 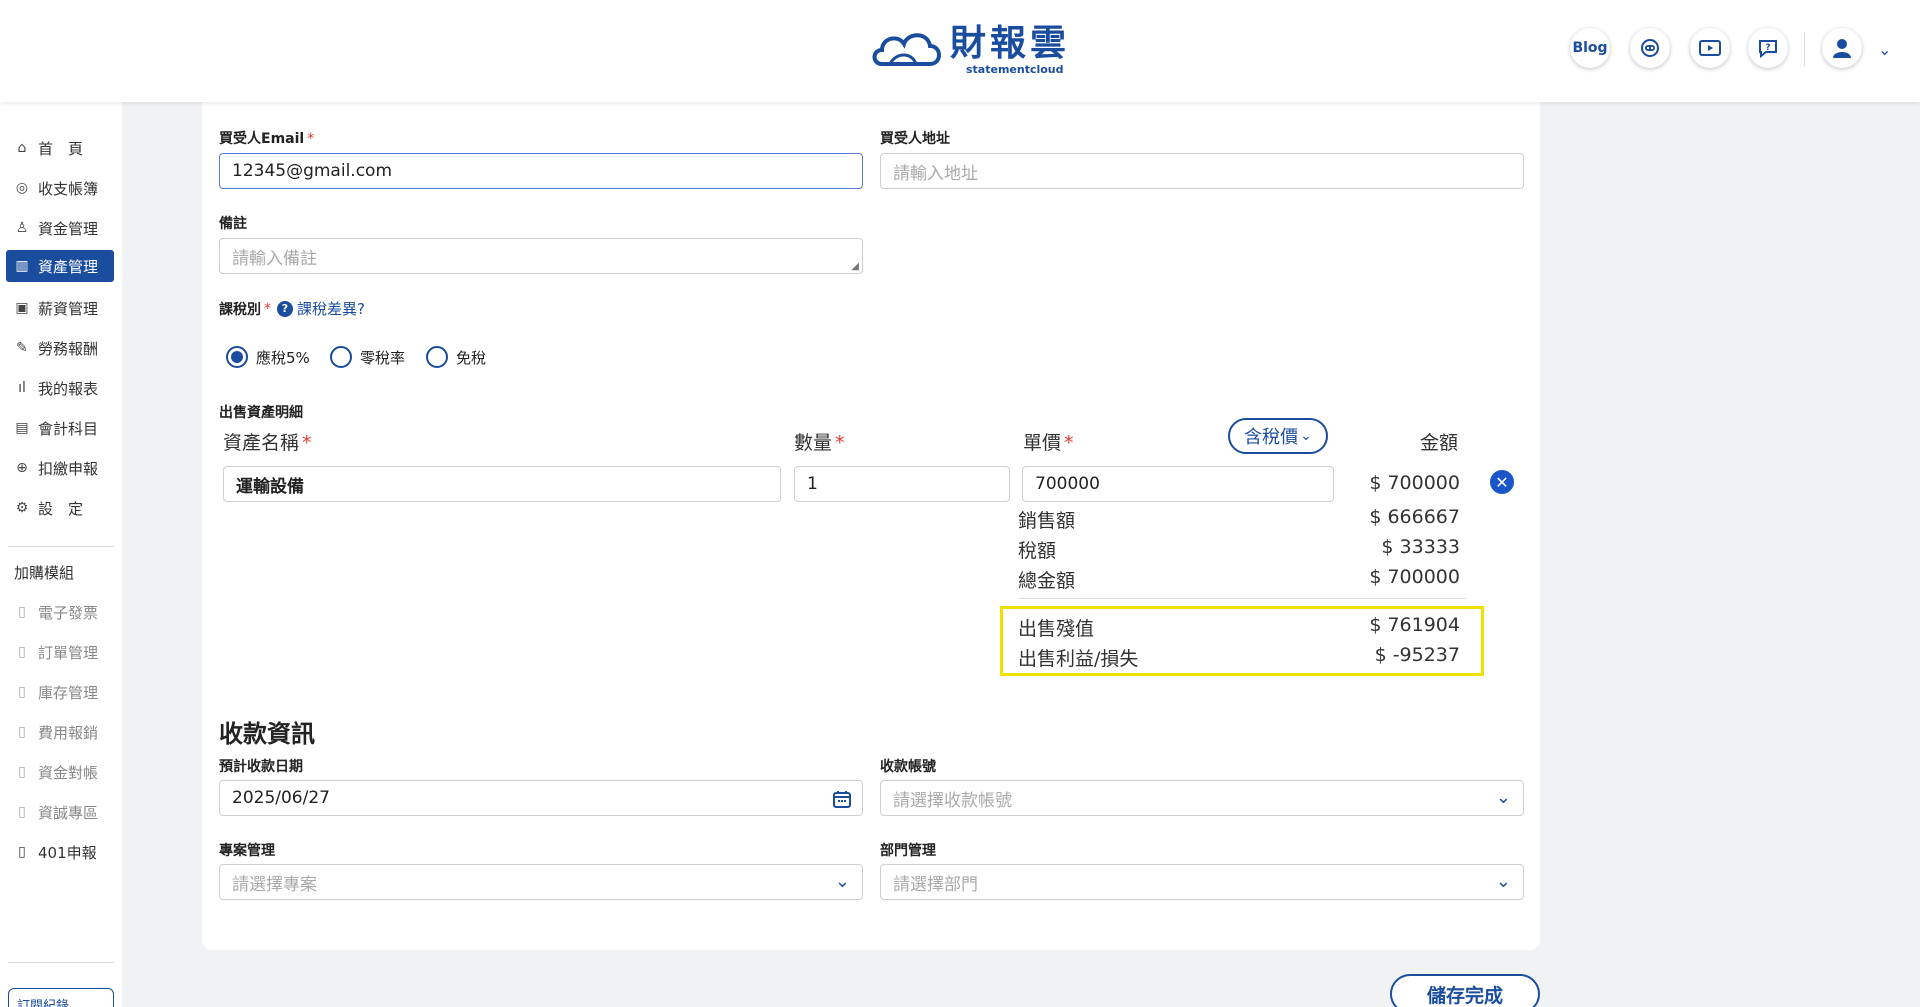 I want to click on buyer-email-input: 12345@gmail.com, so click(x=541, y=171).